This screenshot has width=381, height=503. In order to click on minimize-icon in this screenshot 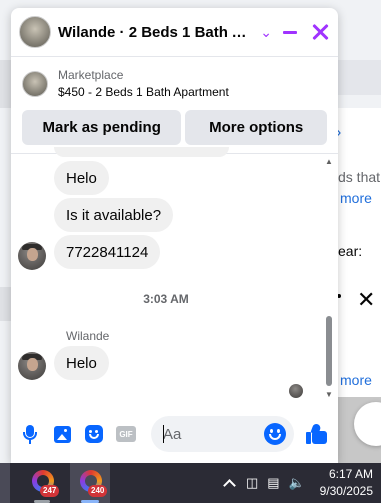, I will do `click(289, 32)`.